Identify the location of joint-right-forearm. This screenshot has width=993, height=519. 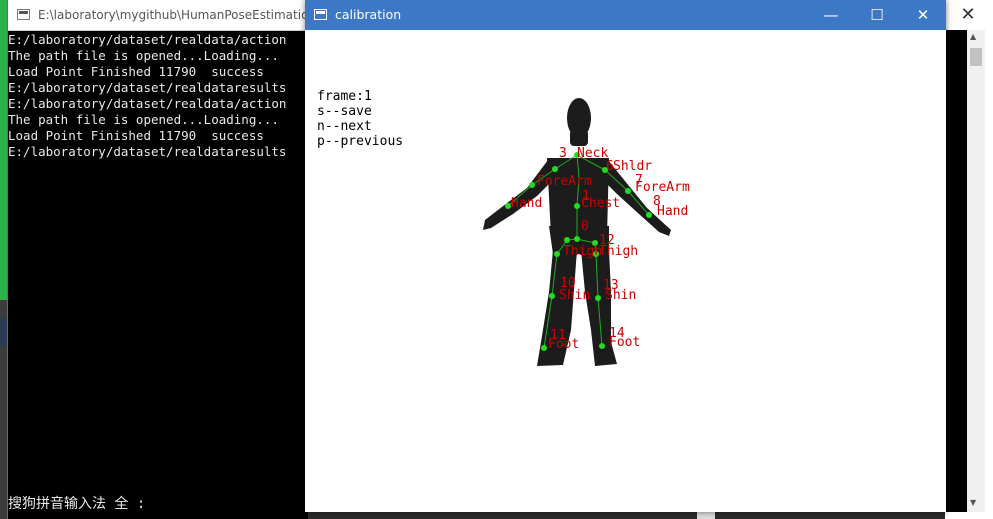
(628, 191).